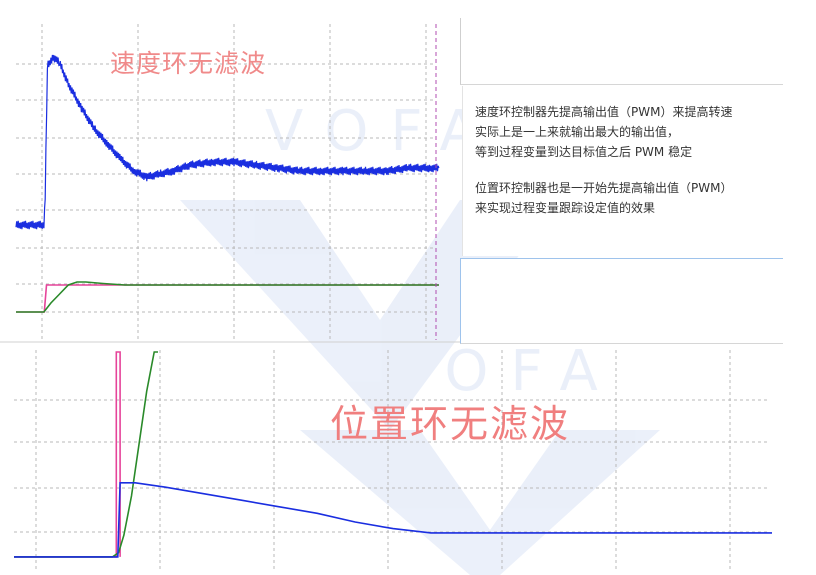 The height and width of the screenshot is (575, 816). What do you see at coordinates (604, 188) in the screenshot?
I see `note-line-4: 位置环控制器也是一开始先提高输出值（PWM）` at bounding box center [604, 188].